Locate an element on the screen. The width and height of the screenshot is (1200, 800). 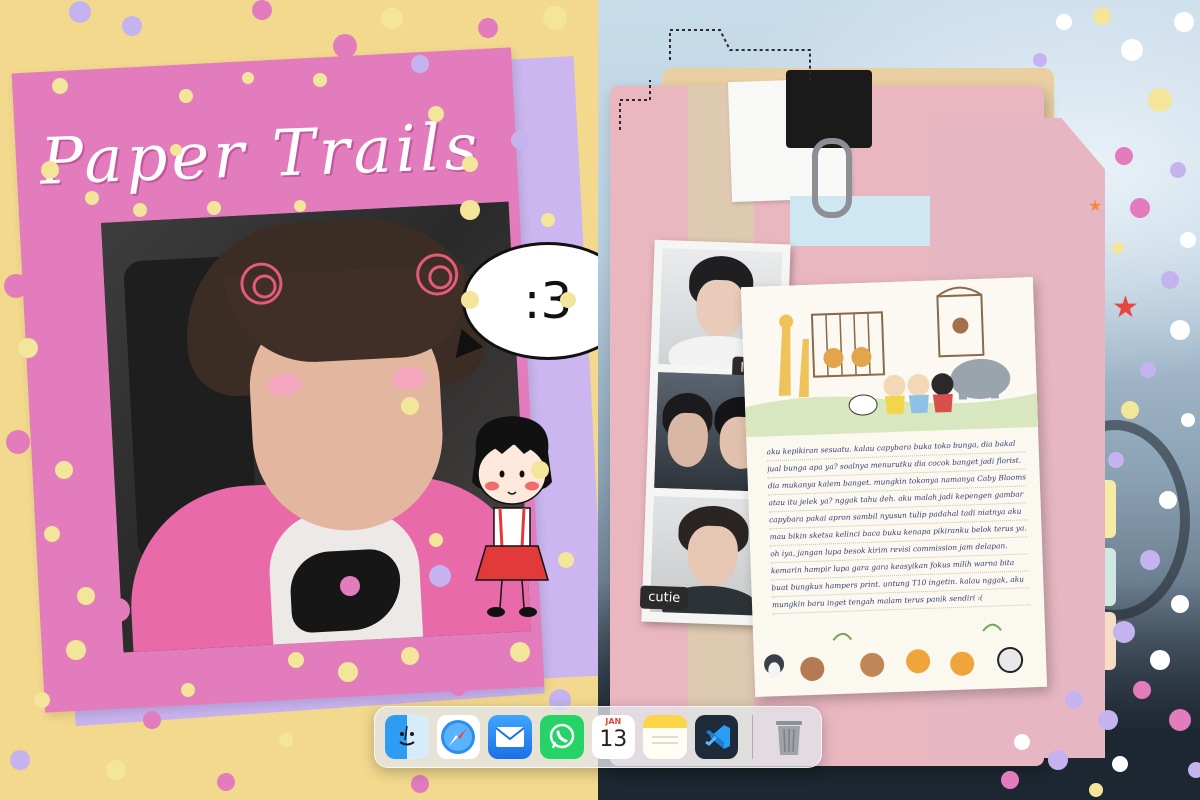
maruko-sticker is located at coordinates (512, 516).